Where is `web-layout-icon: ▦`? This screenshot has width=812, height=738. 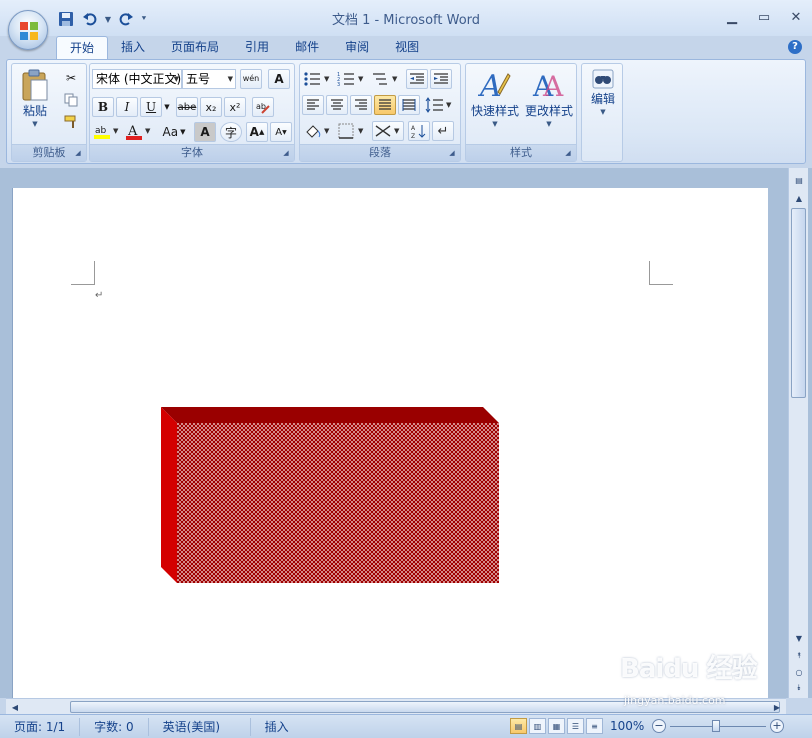
web-layout-icon: ▦ is located at coordinates (556, 726).